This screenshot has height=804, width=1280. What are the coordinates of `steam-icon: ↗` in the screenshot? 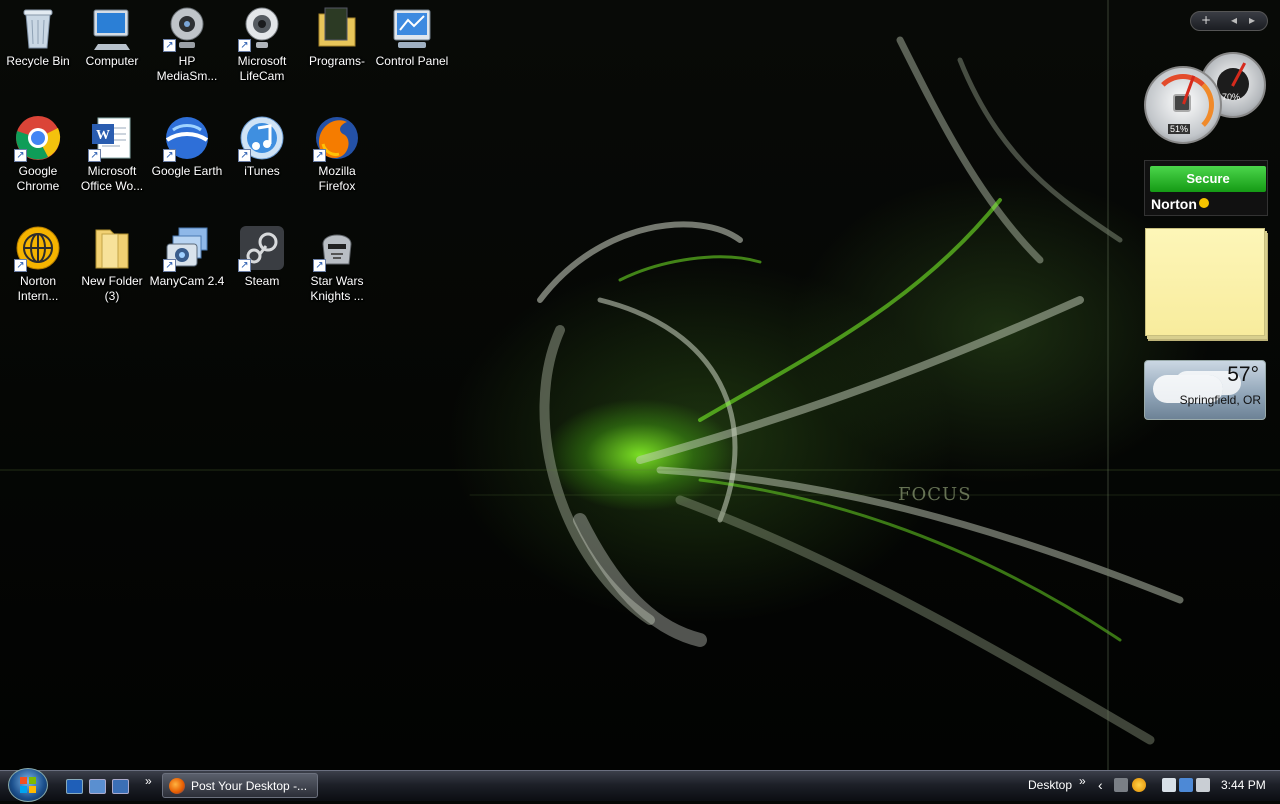 It's located at (262, 248).